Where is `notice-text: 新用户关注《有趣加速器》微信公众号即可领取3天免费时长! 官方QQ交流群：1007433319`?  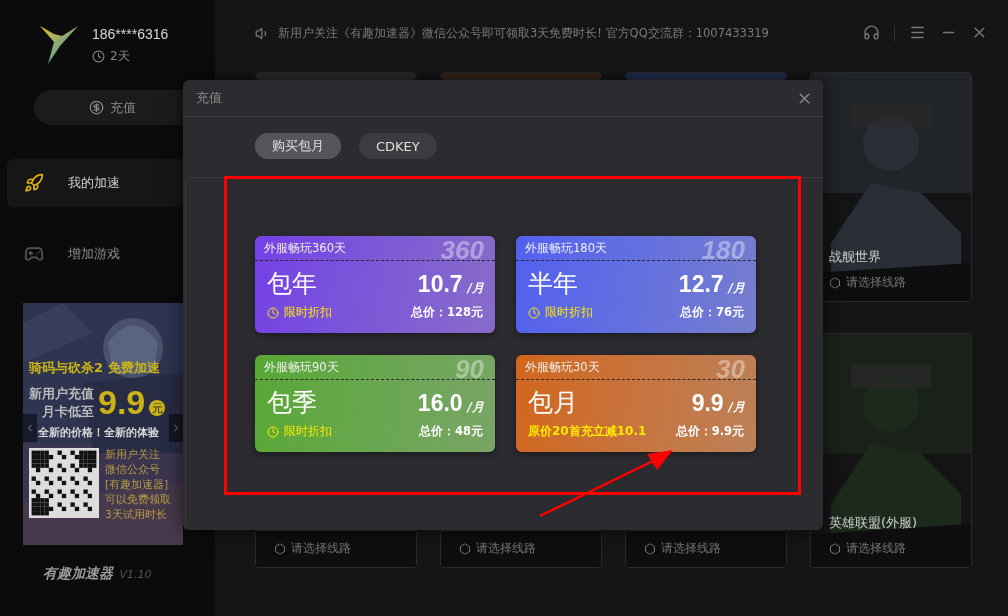 notice-text: 新用户关注《有趣加速器》微信公众号即可领取3天免费时长! 官方QQ交流群：1007433319 is located at coordinates (524, 33).